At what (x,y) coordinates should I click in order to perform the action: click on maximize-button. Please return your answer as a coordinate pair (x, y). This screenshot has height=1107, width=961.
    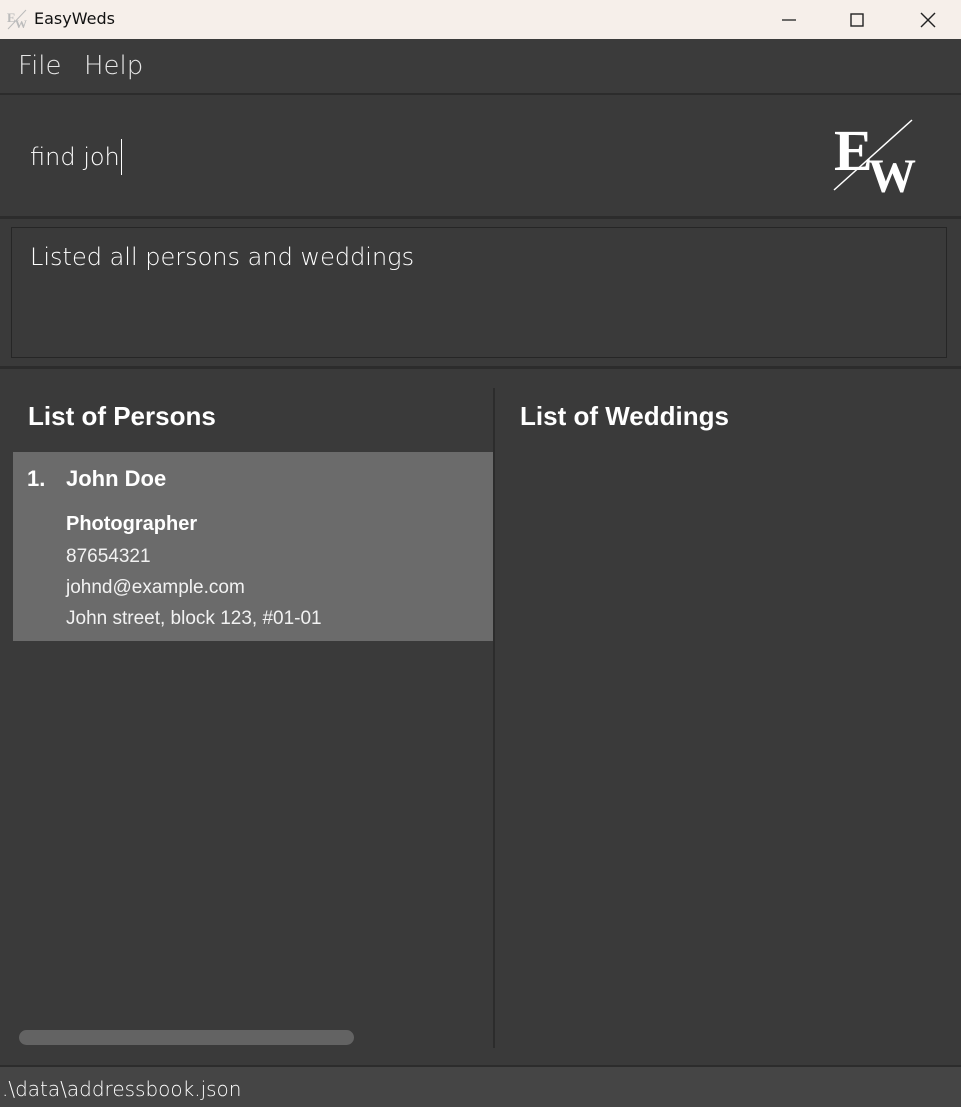
    Looking at the image, I should click on (857, 19).